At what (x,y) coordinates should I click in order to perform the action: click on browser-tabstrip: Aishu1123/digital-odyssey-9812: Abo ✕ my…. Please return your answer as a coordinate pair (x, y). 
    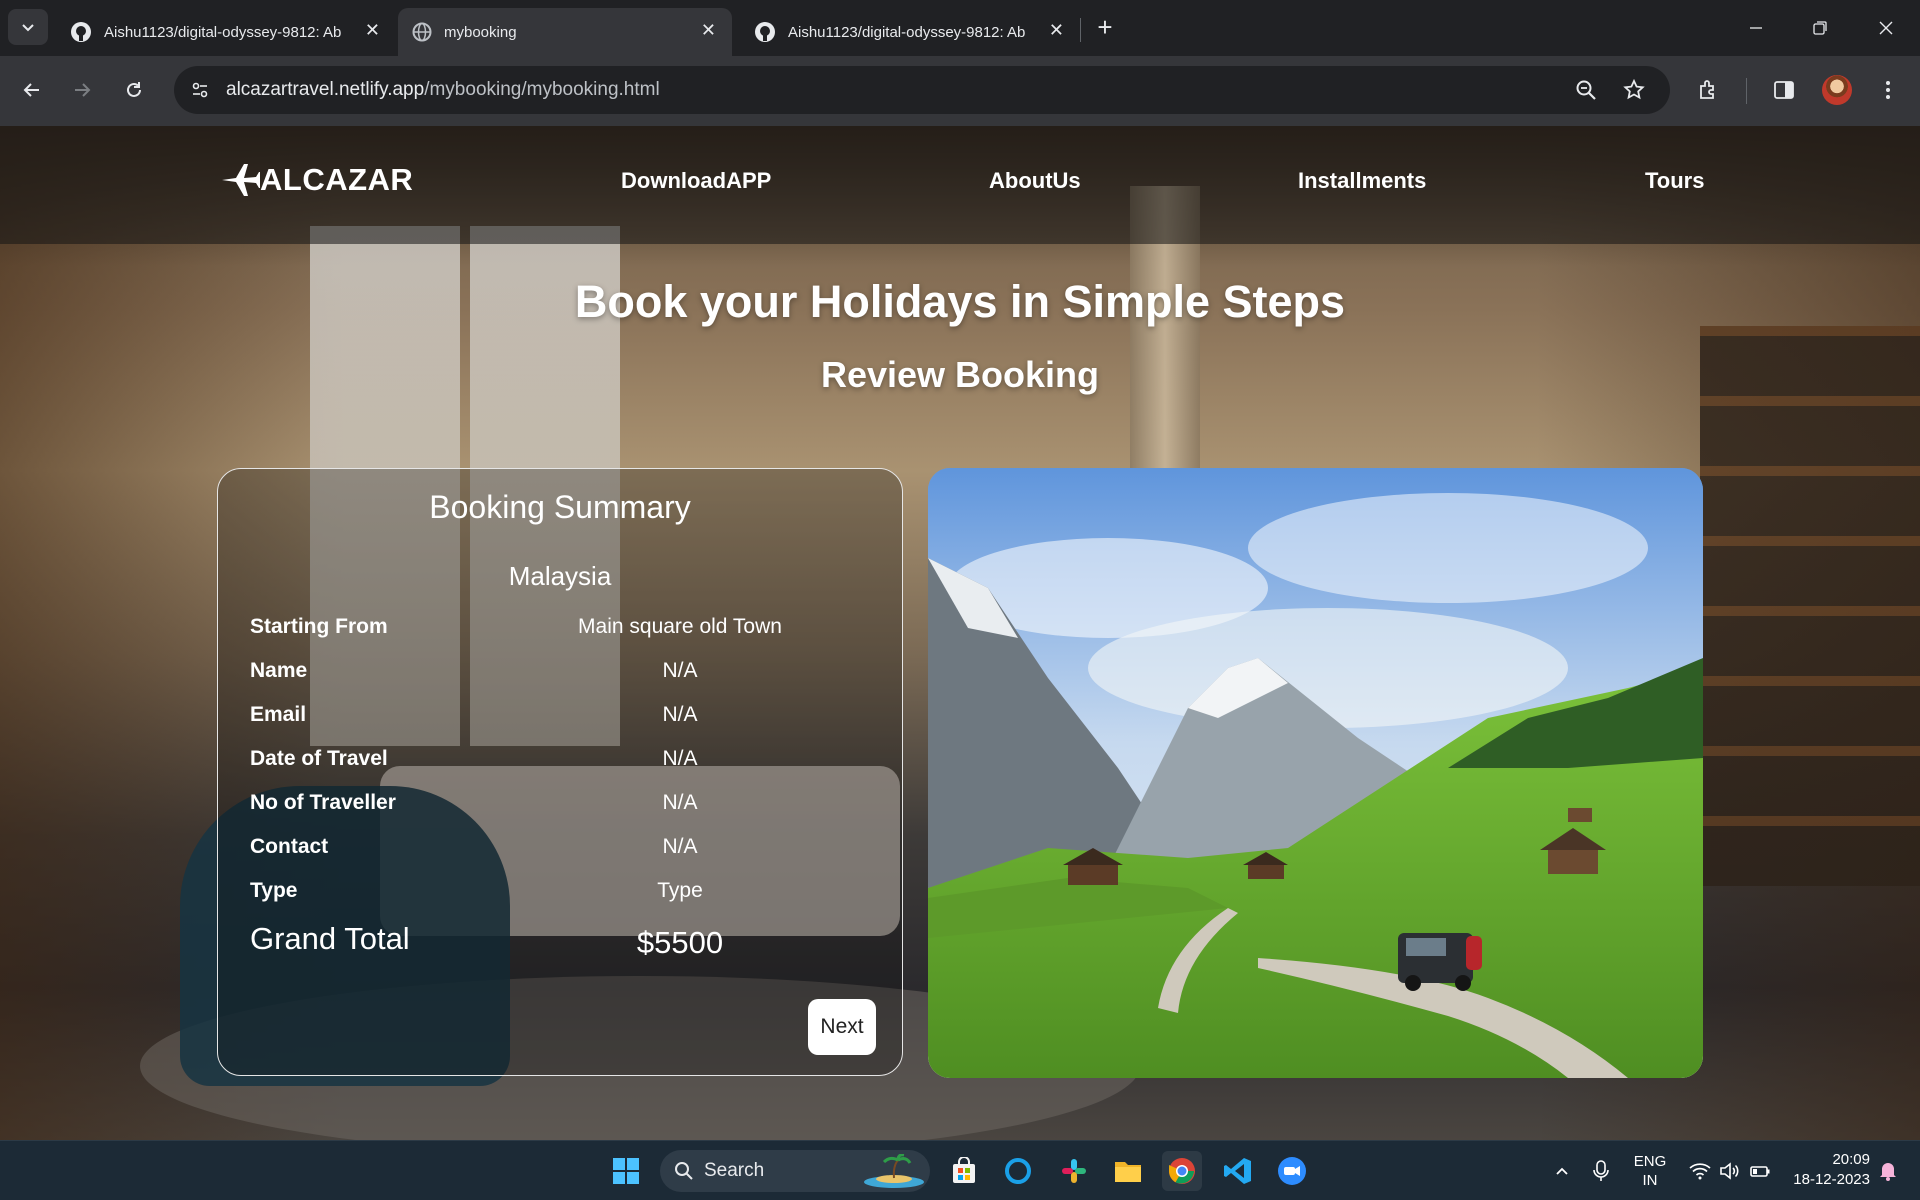
    Looking at the image, I should click on (960, 28).